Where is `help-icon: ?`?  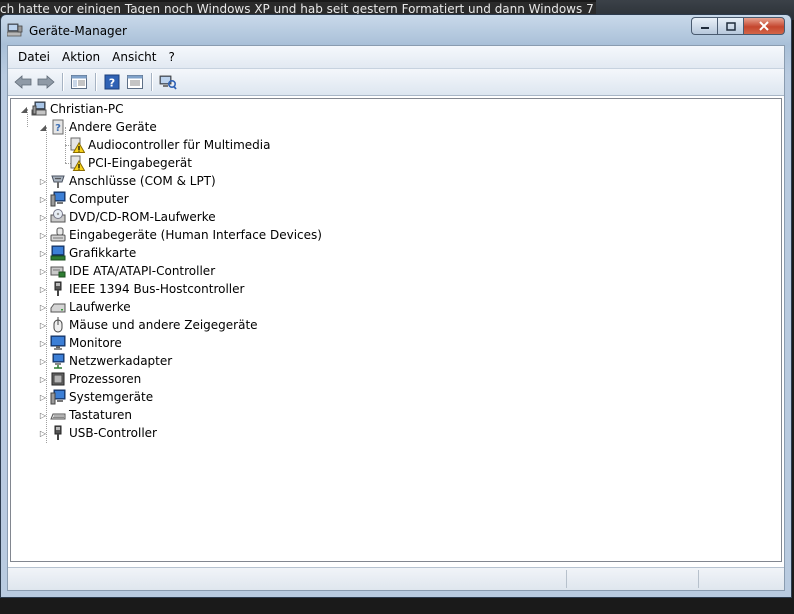 help-icon: ? is located at coordinates (112, 82).